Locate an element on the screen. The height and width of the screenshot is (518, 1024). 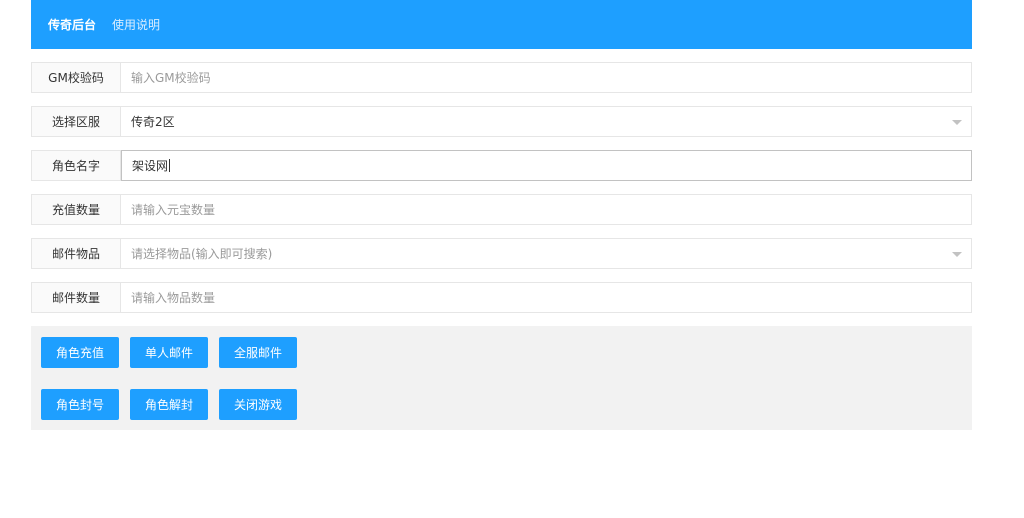
close-game-button: 关闭游戏 is located at coordinates (258, 404).